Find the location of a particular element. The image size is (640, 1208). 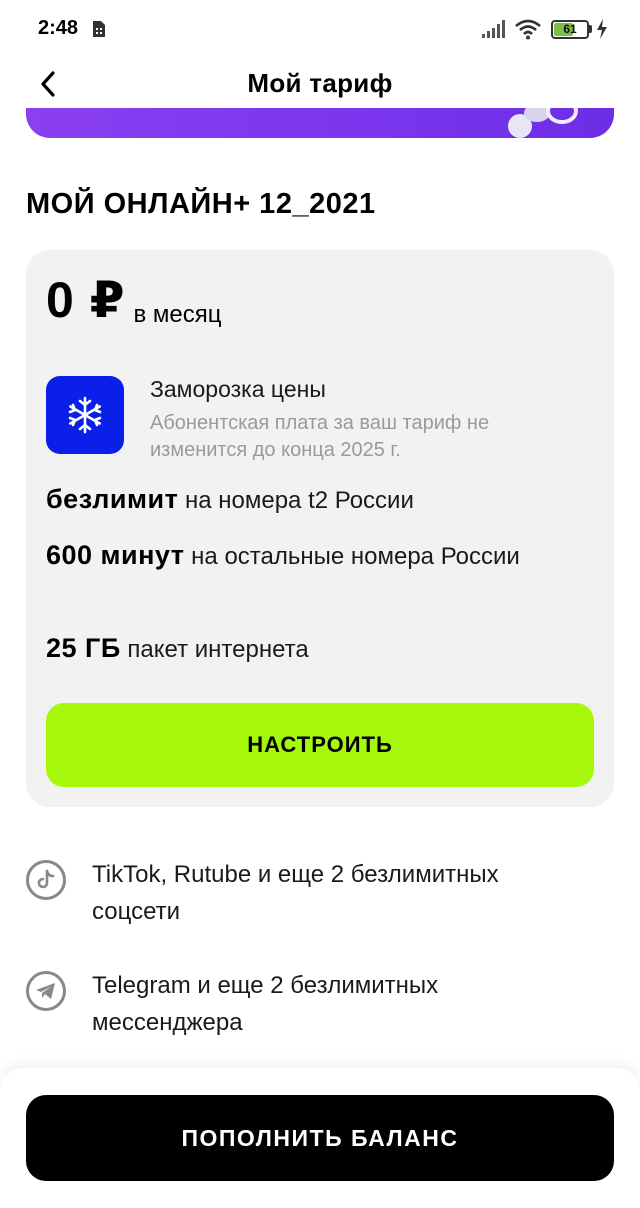

feature-minutes: 600 минут на остальные номера России is located at coordinates (321, 556).